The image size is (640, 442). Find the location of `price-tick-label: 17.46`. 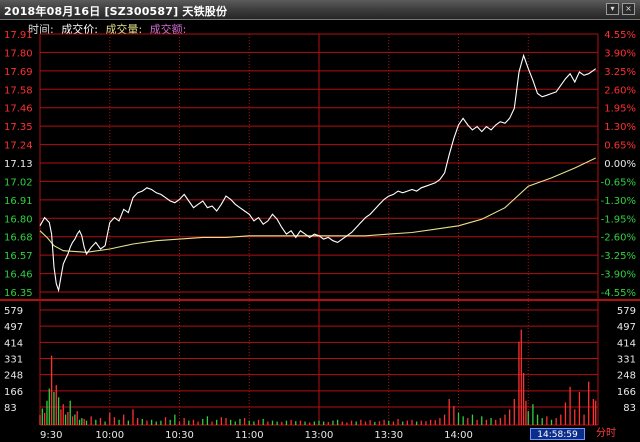

price-tick-label: 17.46 is located at coordinates (18, 109).